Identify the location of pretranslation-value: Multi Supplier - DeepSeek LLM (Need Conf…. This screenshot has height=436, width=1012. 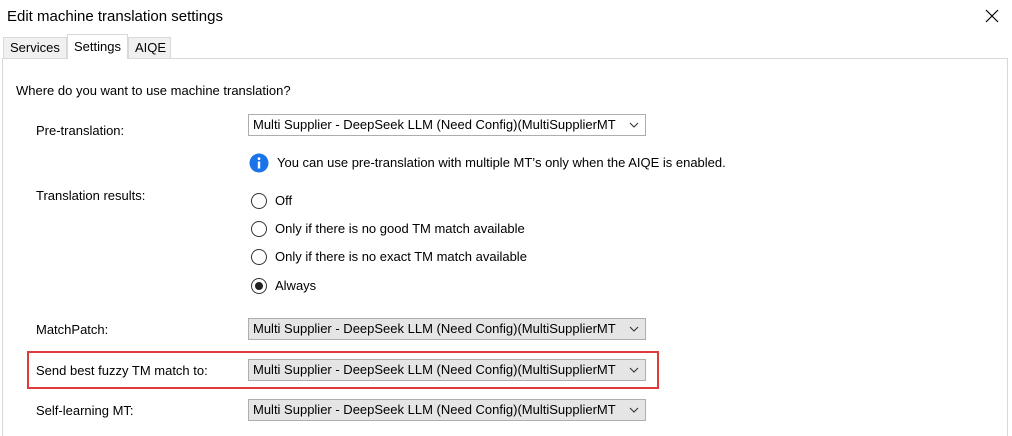
(434, 124).